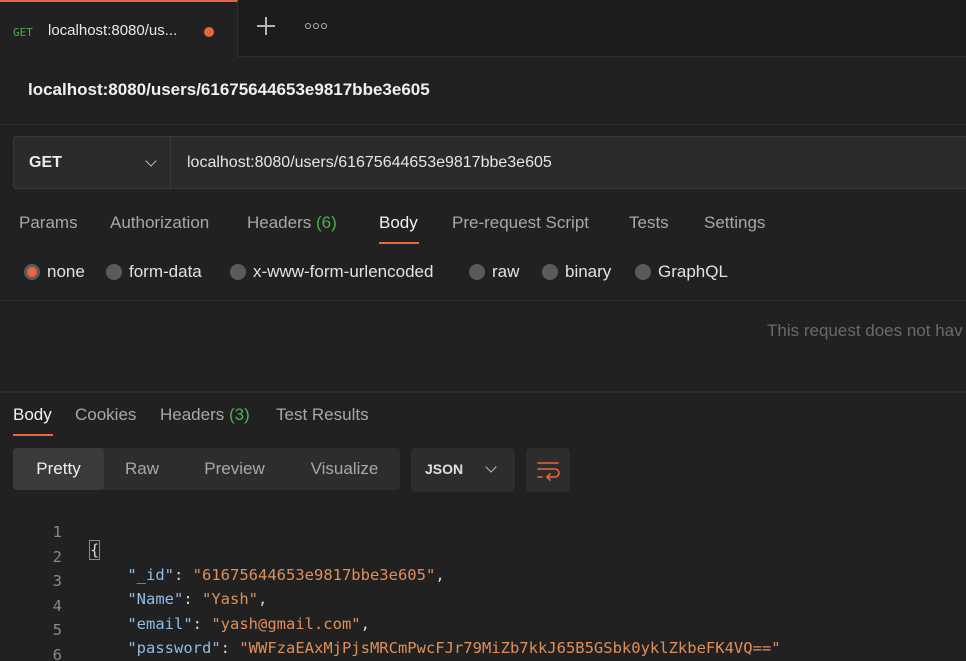  I want to click on view-pretty: Pretty, so click(58, 469).